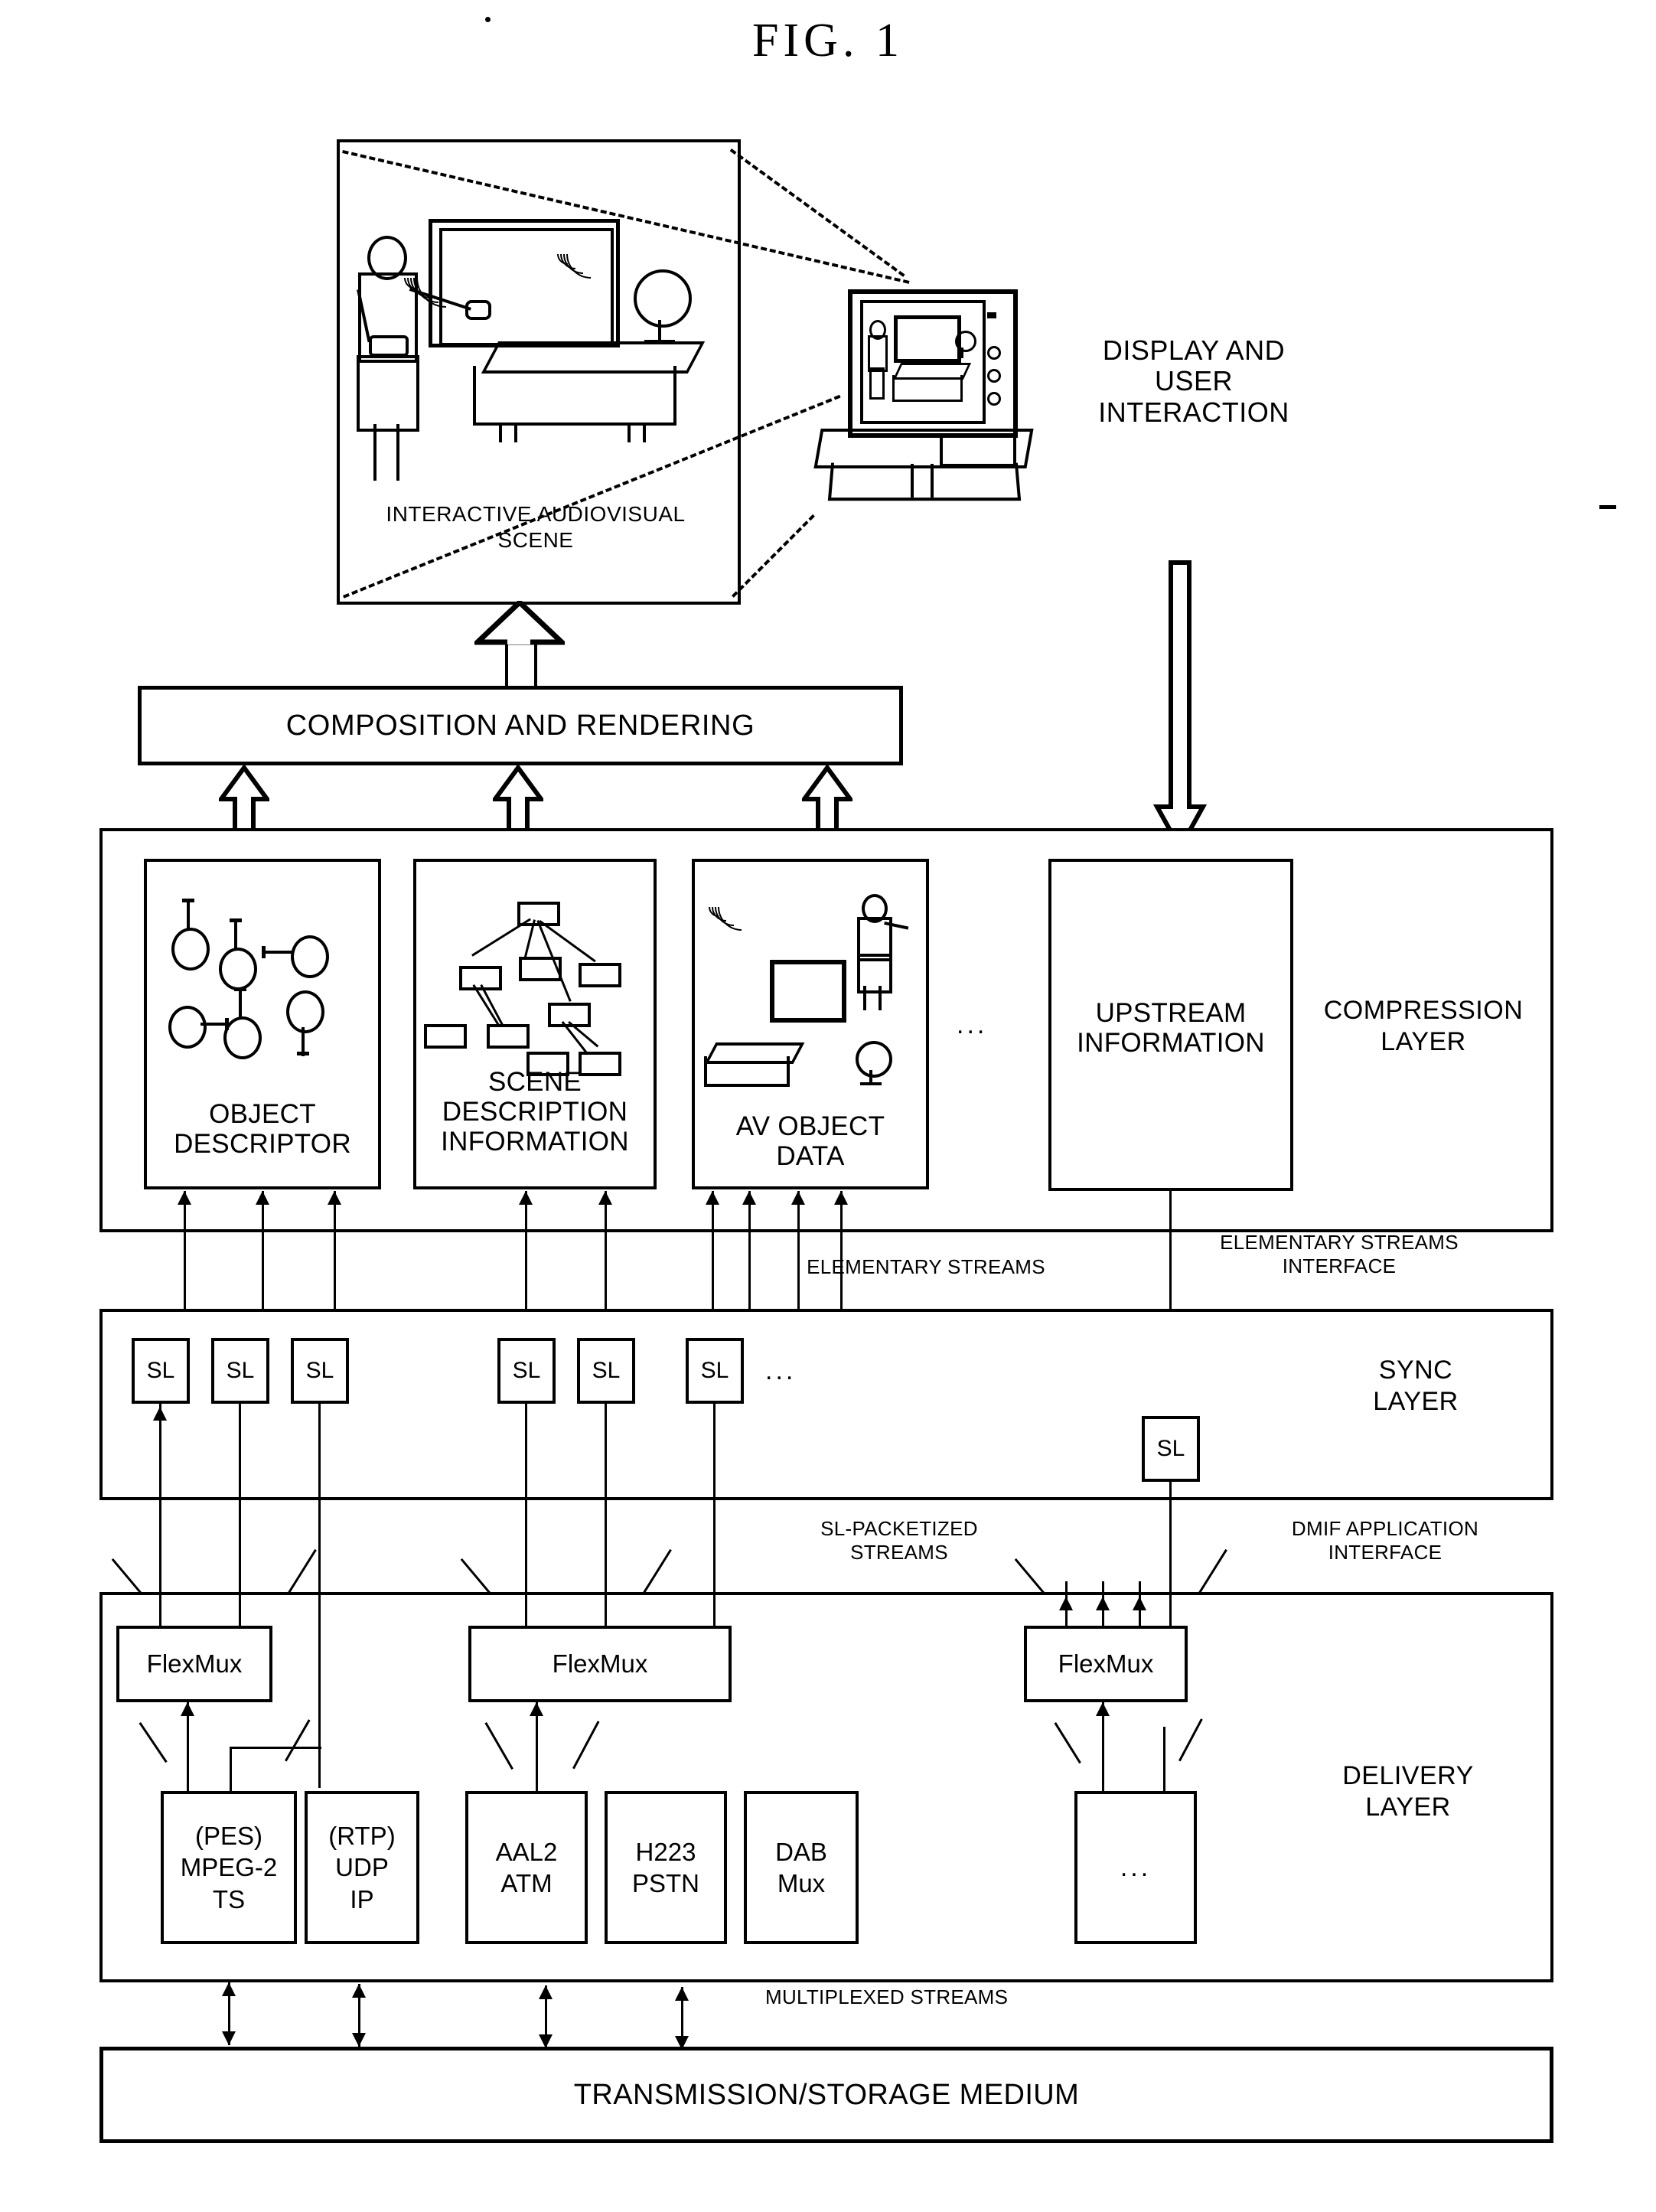 This screenshot has height=2212, width=1656. Describe the element at coordinates (194, 1664) in the screenshot. I see `flexmux-box-1: FlexMux` at that location.